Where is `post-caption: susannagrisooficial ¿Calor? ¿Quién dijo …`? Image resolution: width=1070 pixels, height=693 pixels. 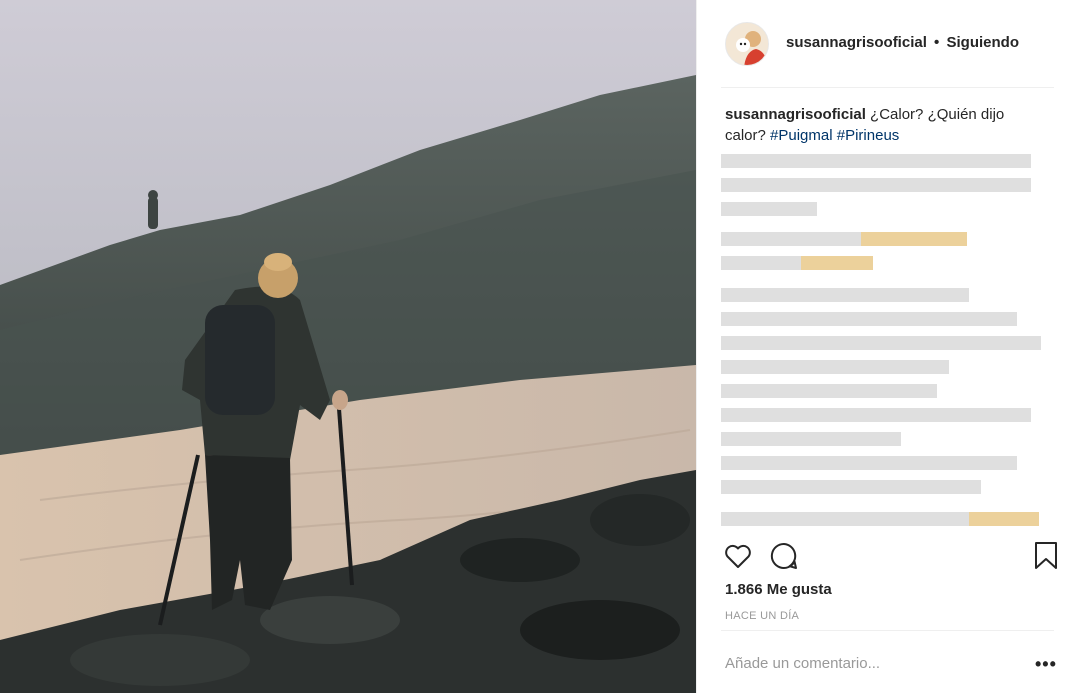 post-caption: susannagrisooficial ¿Calor? ¿Quién dijo … is located at coordinates (875, 125).